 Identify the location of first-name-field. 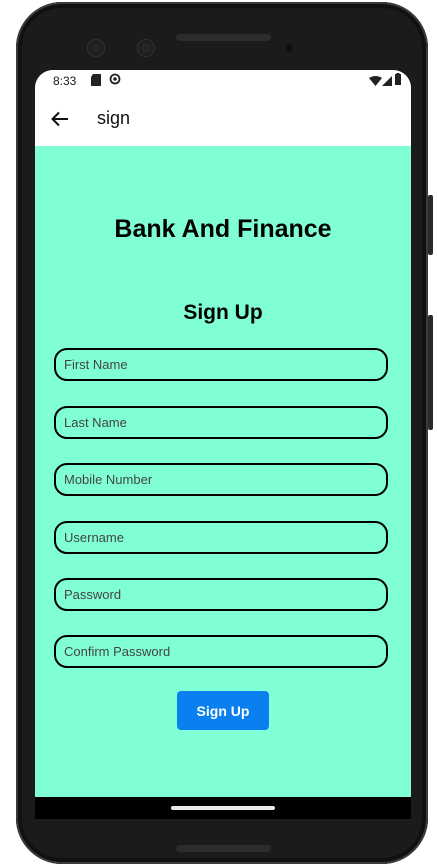
(221, 364).